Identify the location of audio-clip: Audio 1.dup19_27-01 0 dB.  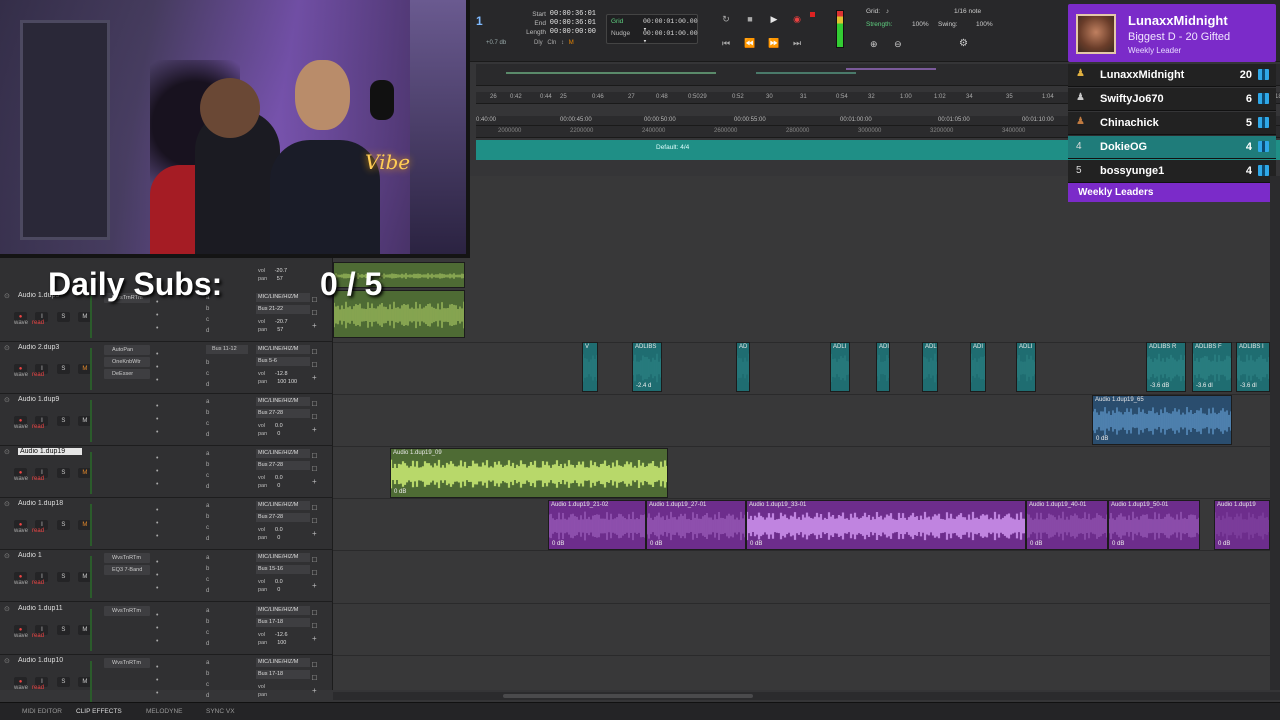
(696, 525).